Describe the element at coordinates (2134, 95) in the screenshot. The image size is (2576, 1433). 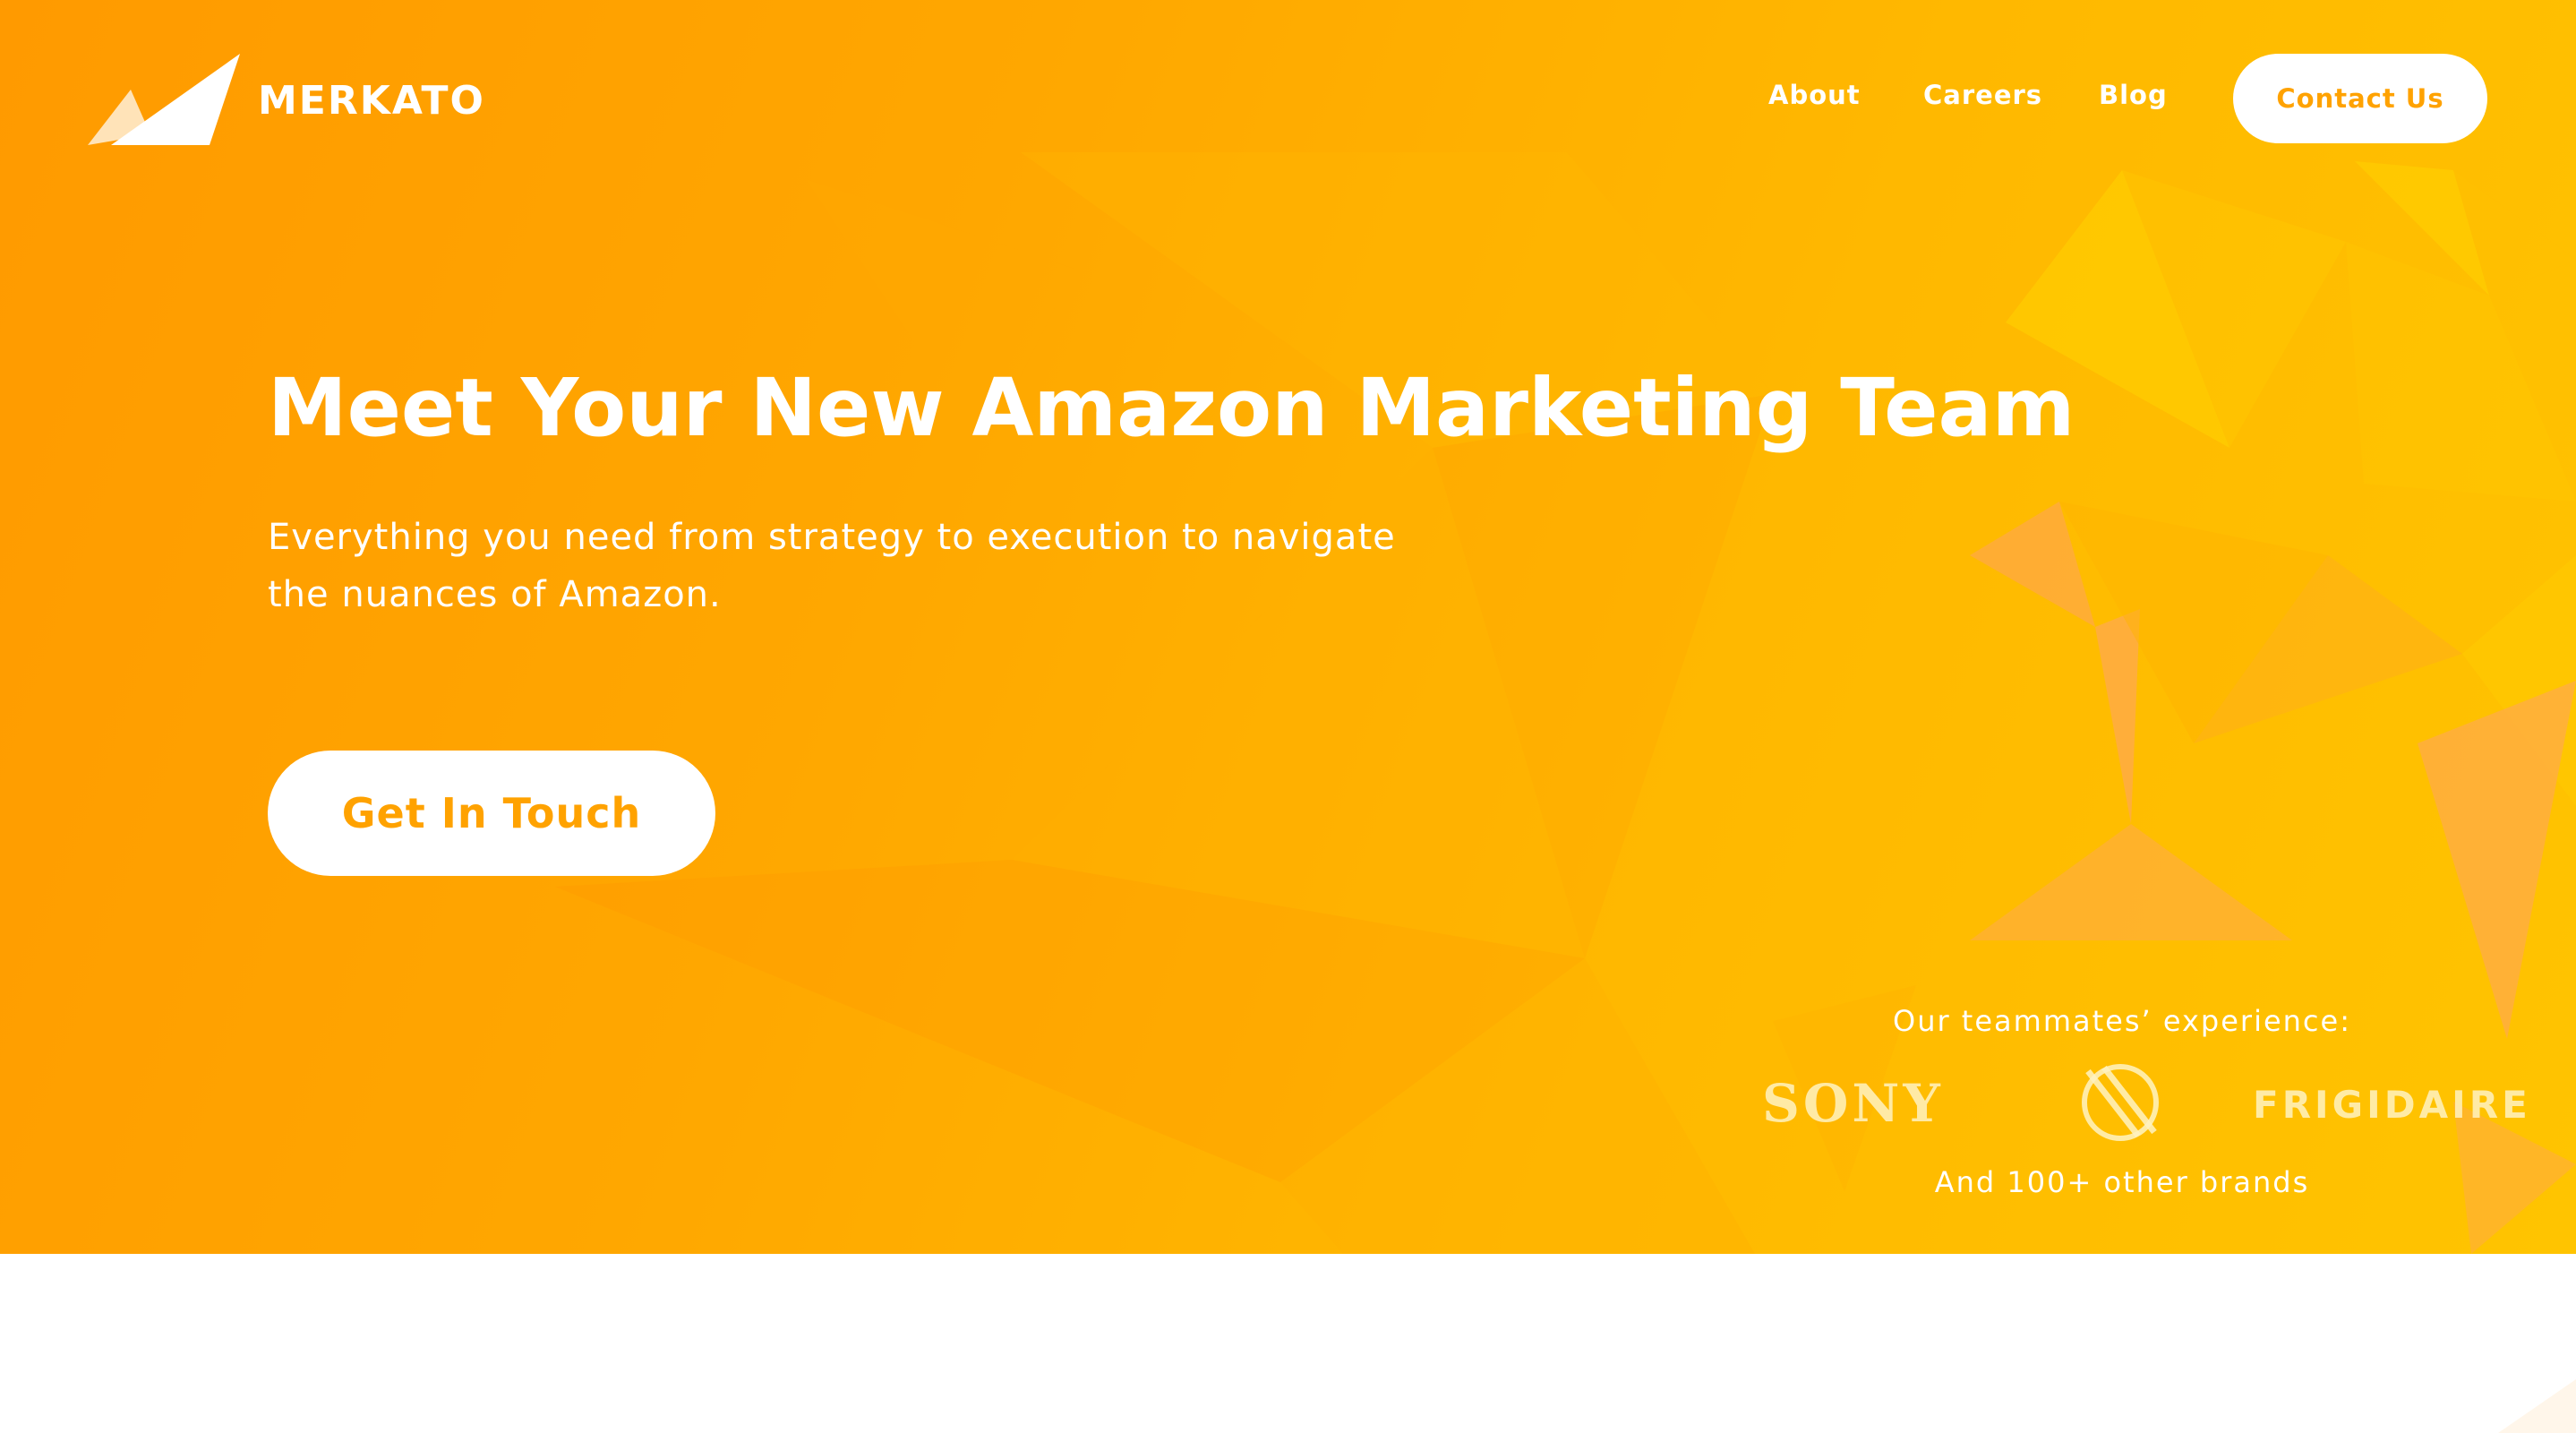
I see `nav-blog: Blog` at that location.